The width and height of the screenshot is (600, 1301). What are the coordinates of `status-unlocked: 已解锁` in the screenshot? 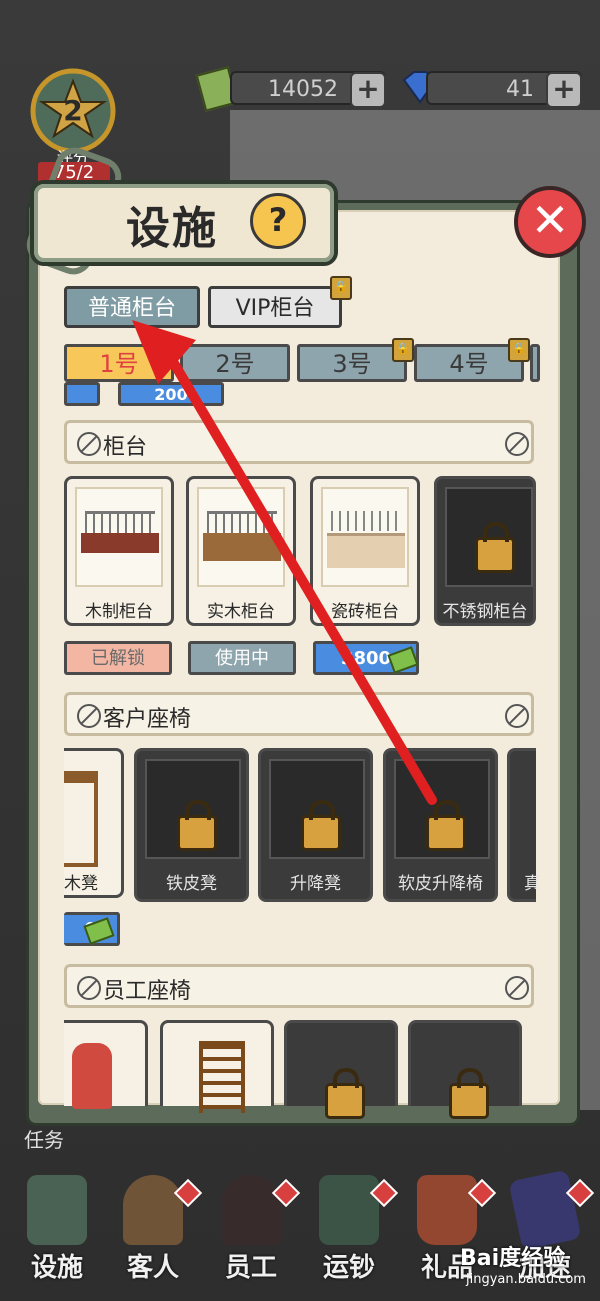 It's located at (118, 658).